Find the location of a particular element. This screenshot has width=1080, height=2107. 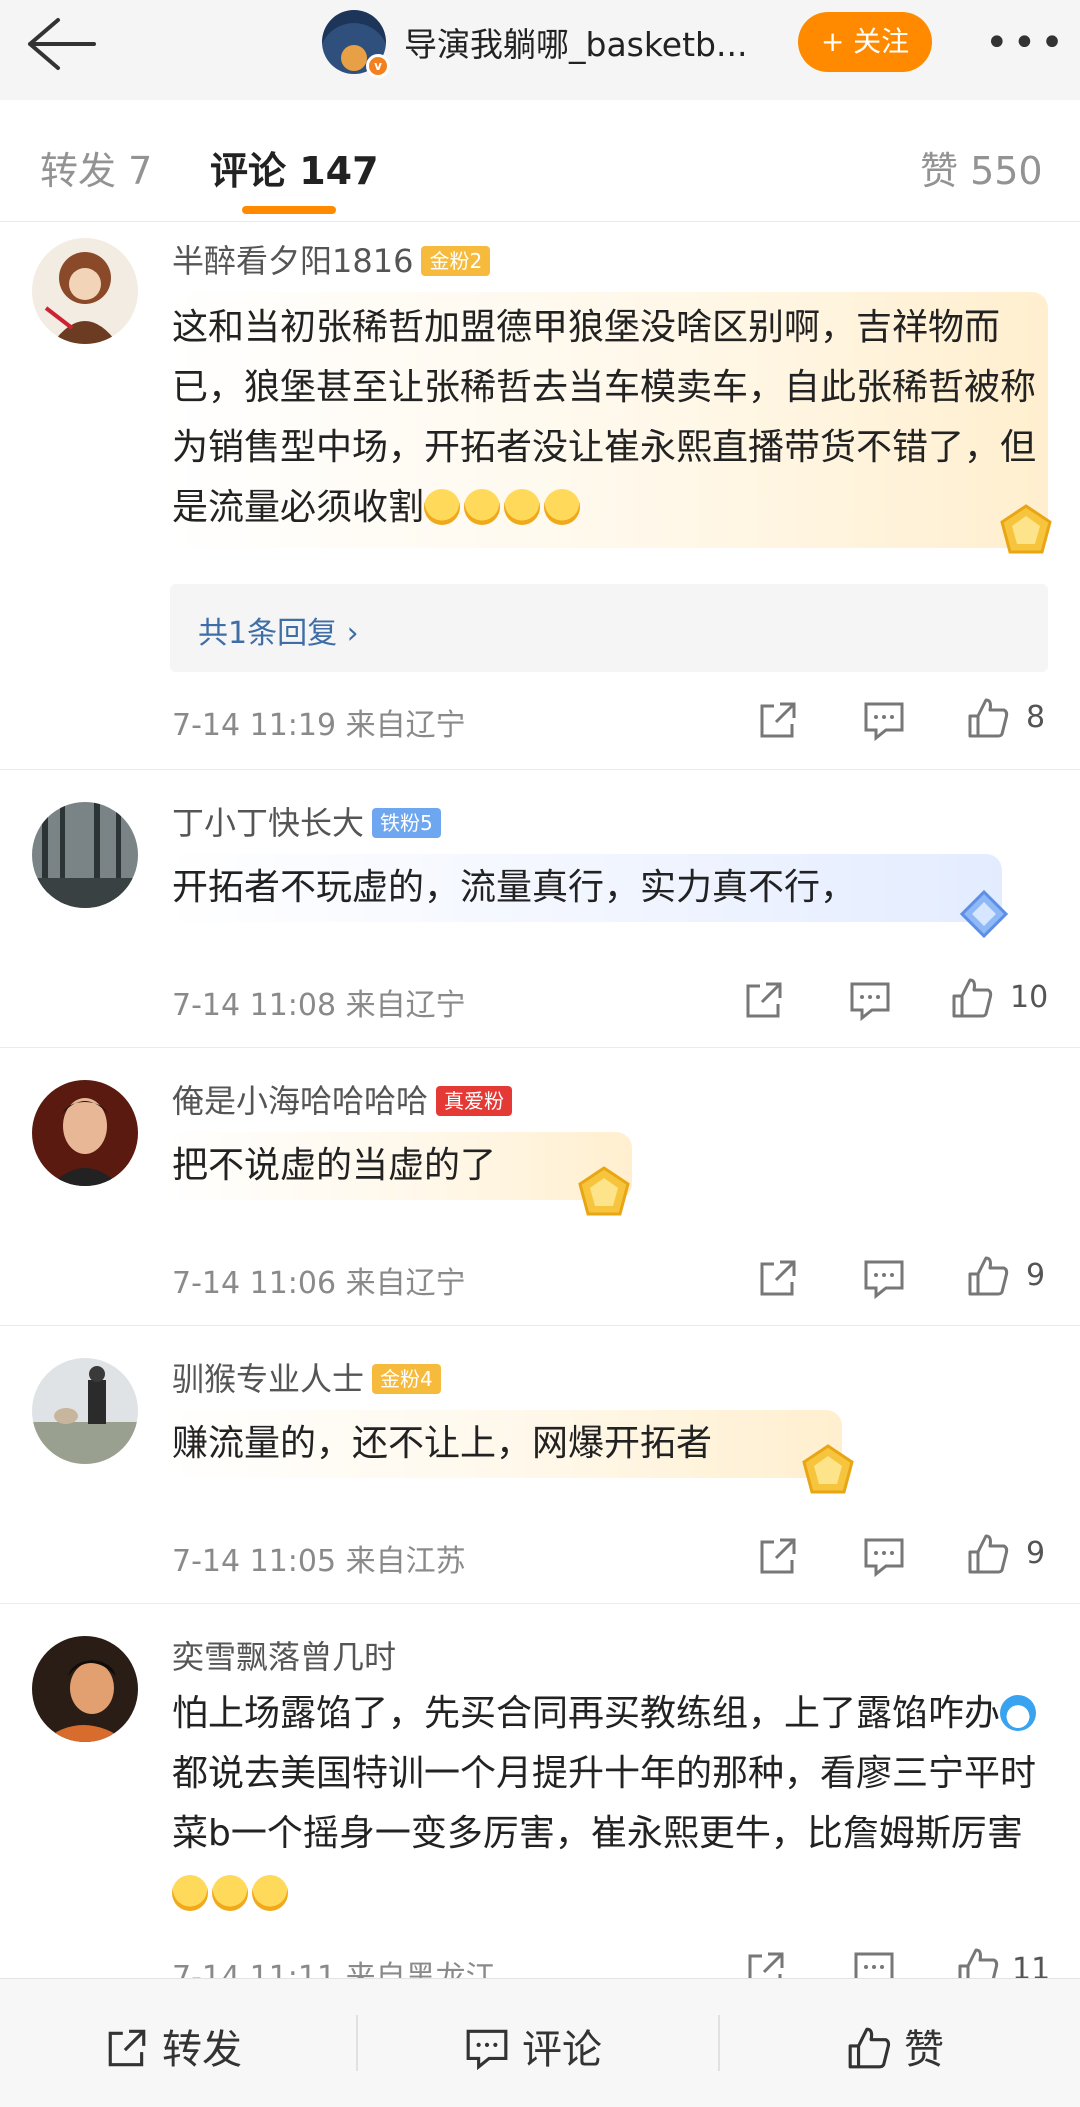

top-bar: v 导演我躺哪_basketb... + 关注 ••• is located at coordinates (540, 50).